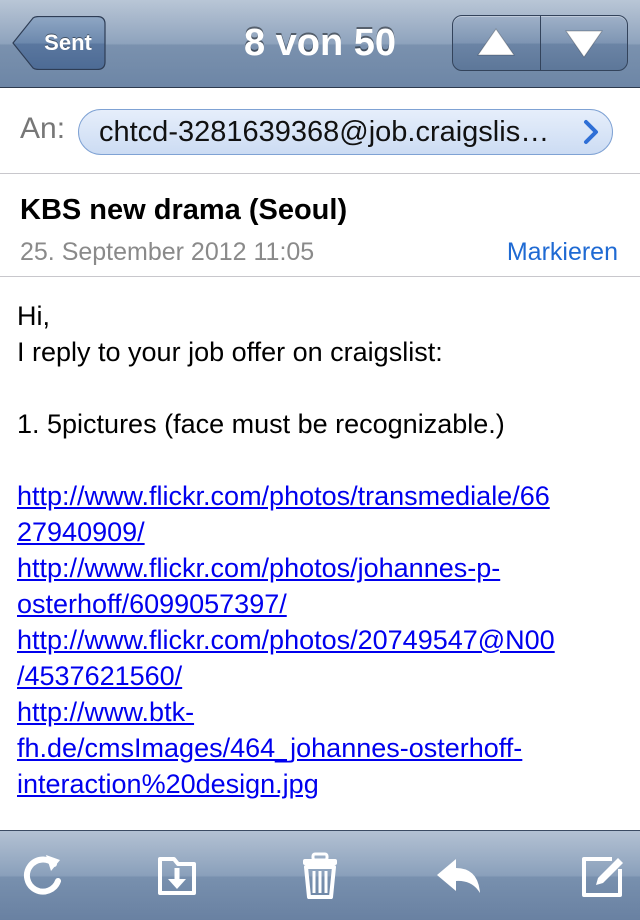 This screenshot has height=920, width=640. I want to click on message-navigation-control, so click(540, 43).